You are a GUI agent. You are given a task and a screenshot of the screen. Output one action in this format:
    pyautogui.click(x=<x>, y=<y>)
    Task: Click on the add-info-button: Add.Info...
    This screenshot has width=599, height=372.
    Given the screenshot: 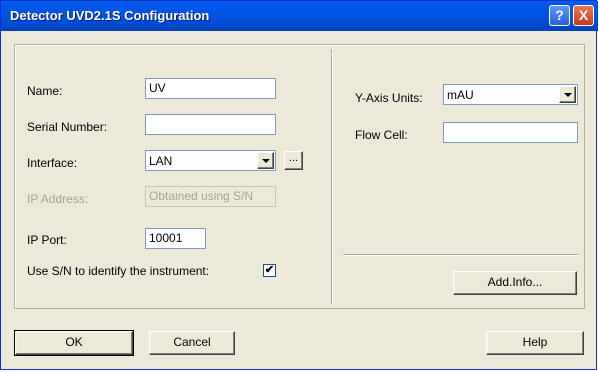 What is the action you would take?
    pyautogui.click(x=515, y=283)
    